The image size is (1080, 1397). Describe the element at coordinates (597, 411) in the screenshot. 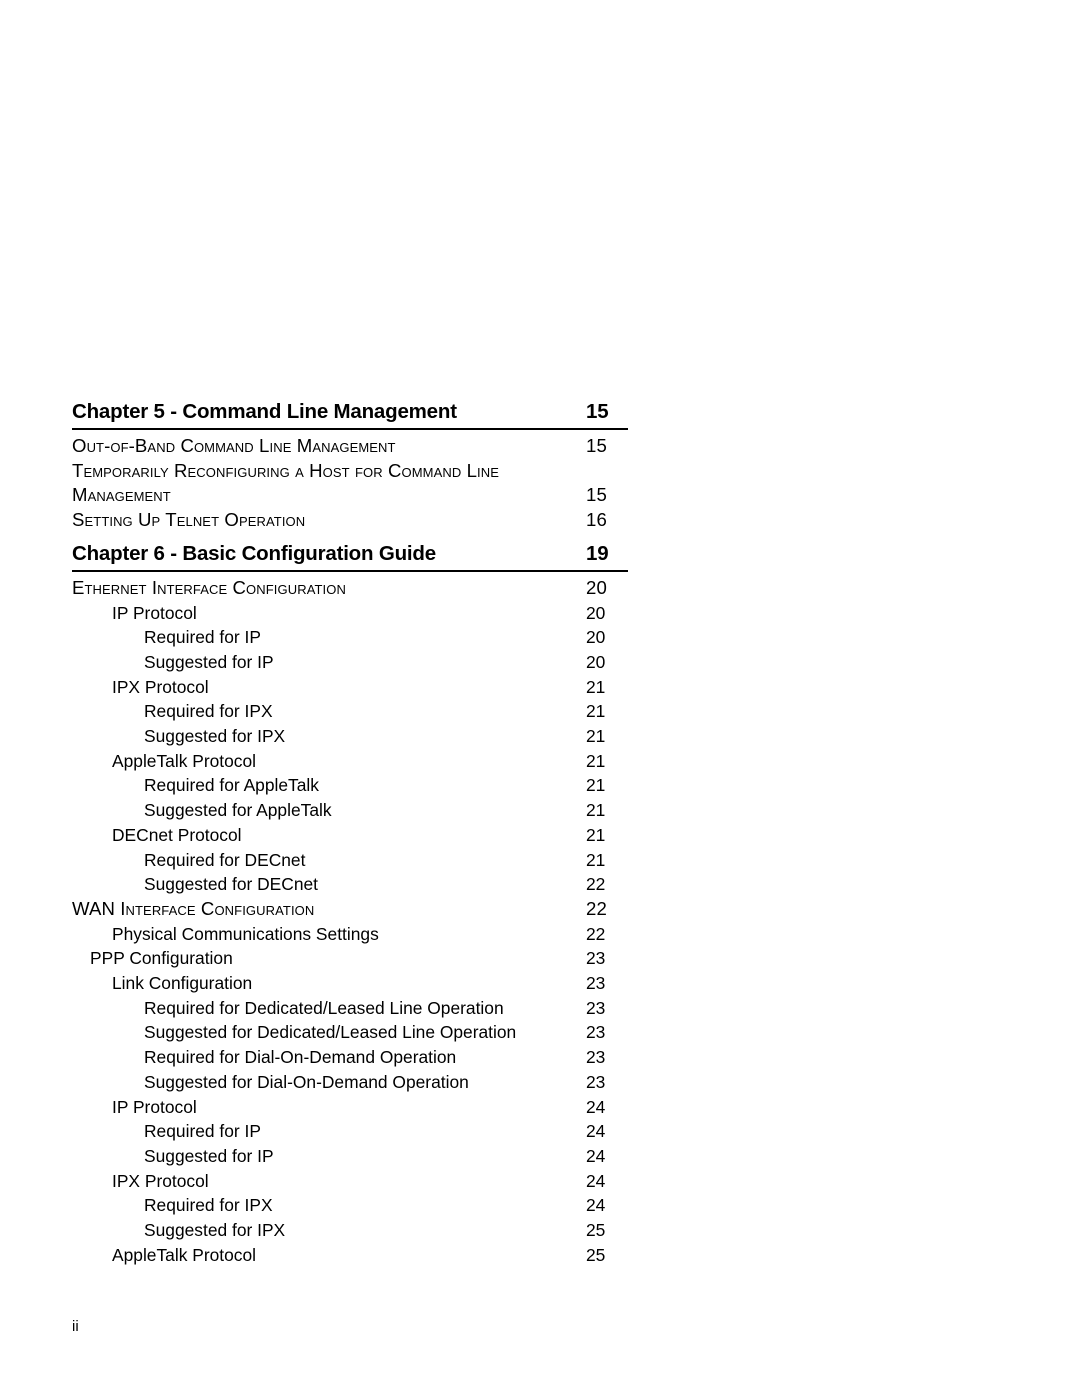

I see `chapter-page-number: 15` at that location.